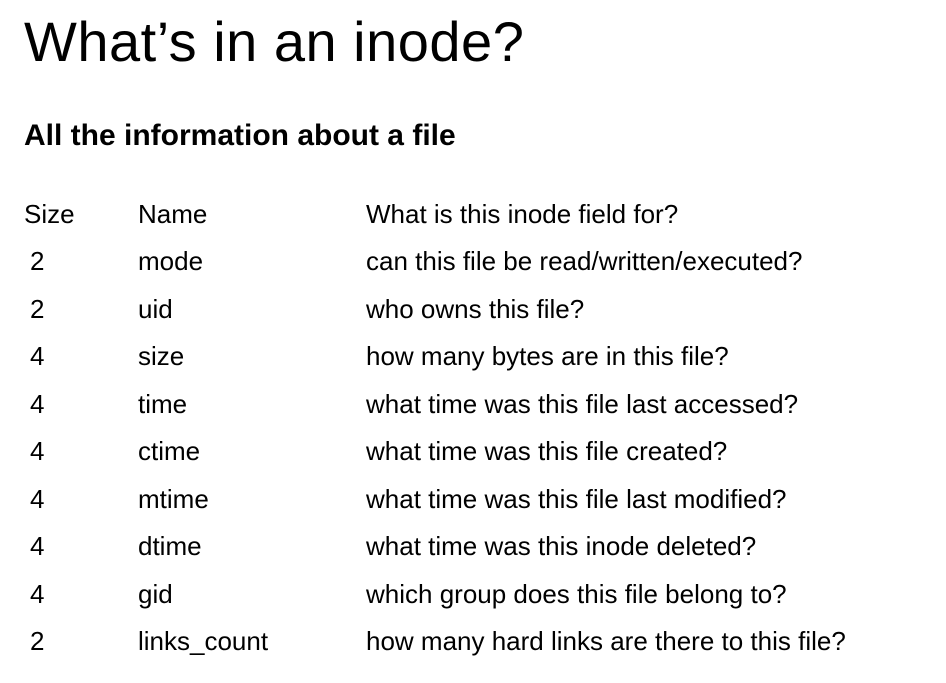 The image size is (946, 683). I want to click on cell-name: ctime, so click(169, 451).